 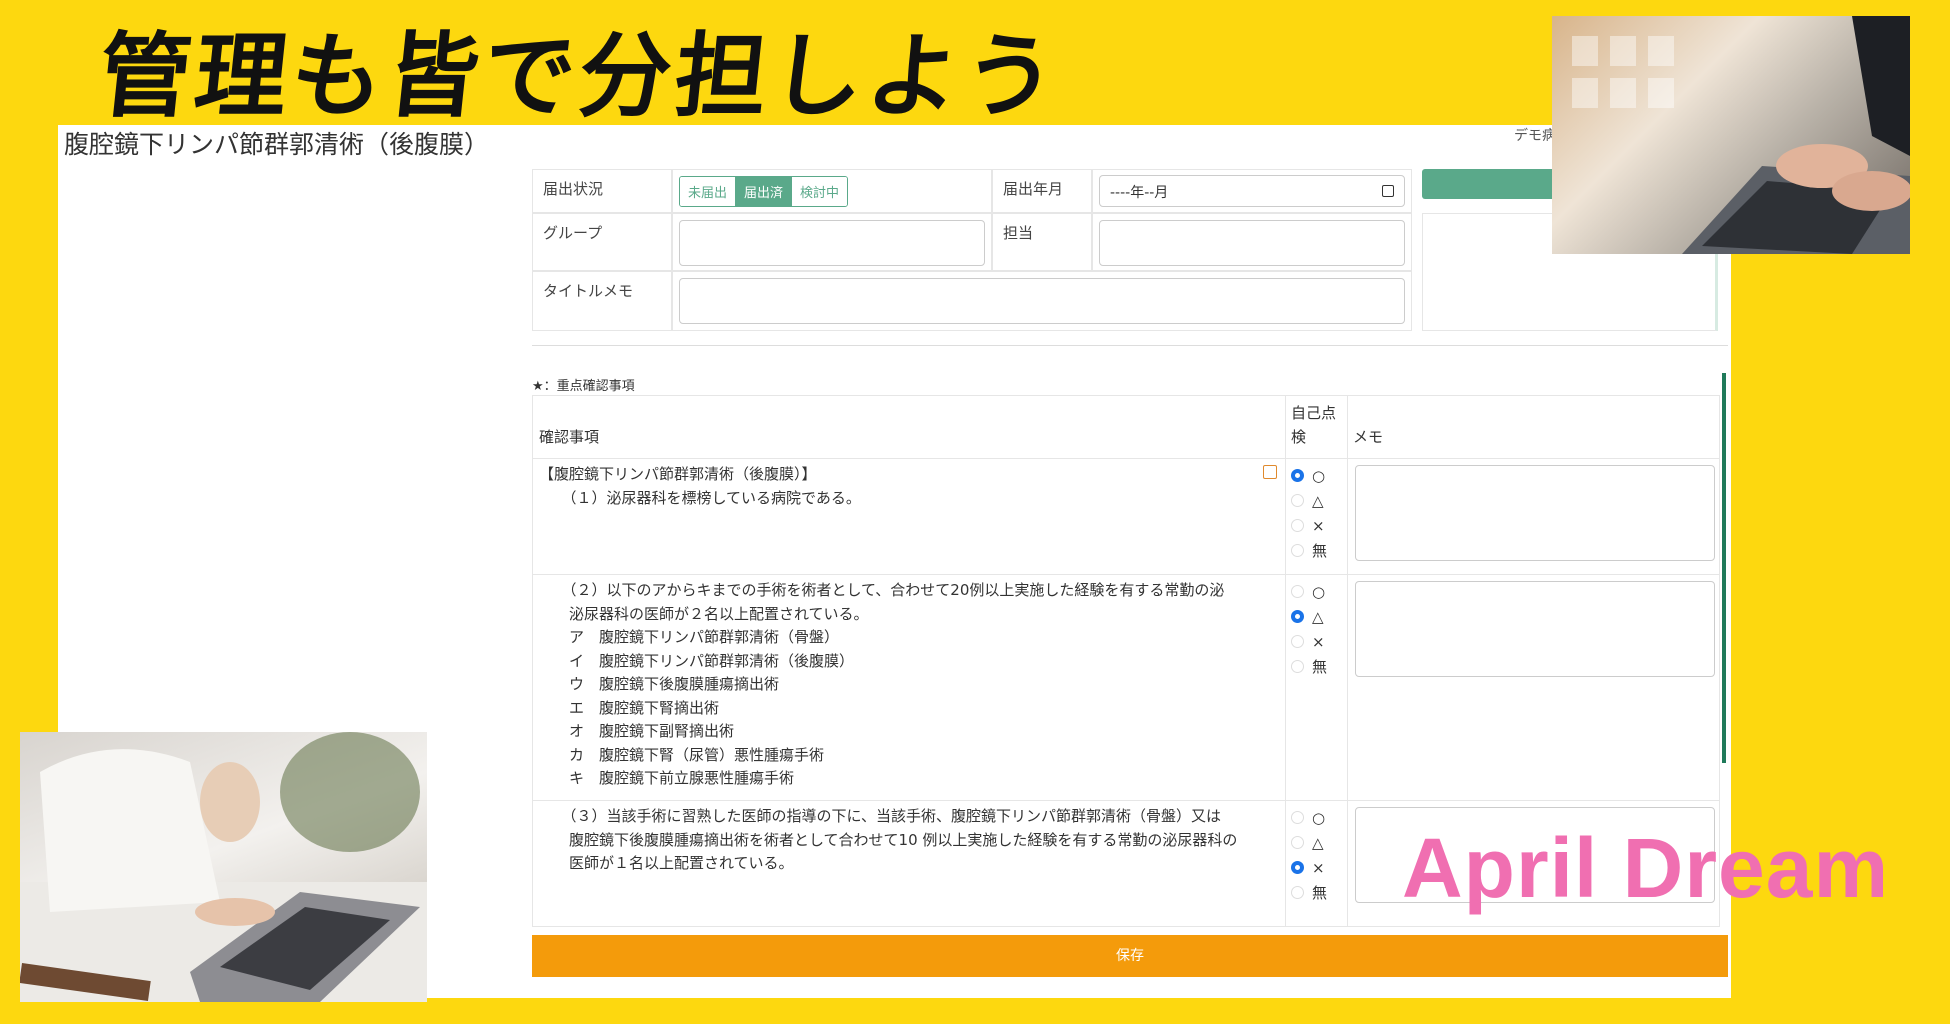 What do you see at coordinates (1042, 242) in the screenshot?
I see `owner-label: 担当` at bounding box center [1042, 242].